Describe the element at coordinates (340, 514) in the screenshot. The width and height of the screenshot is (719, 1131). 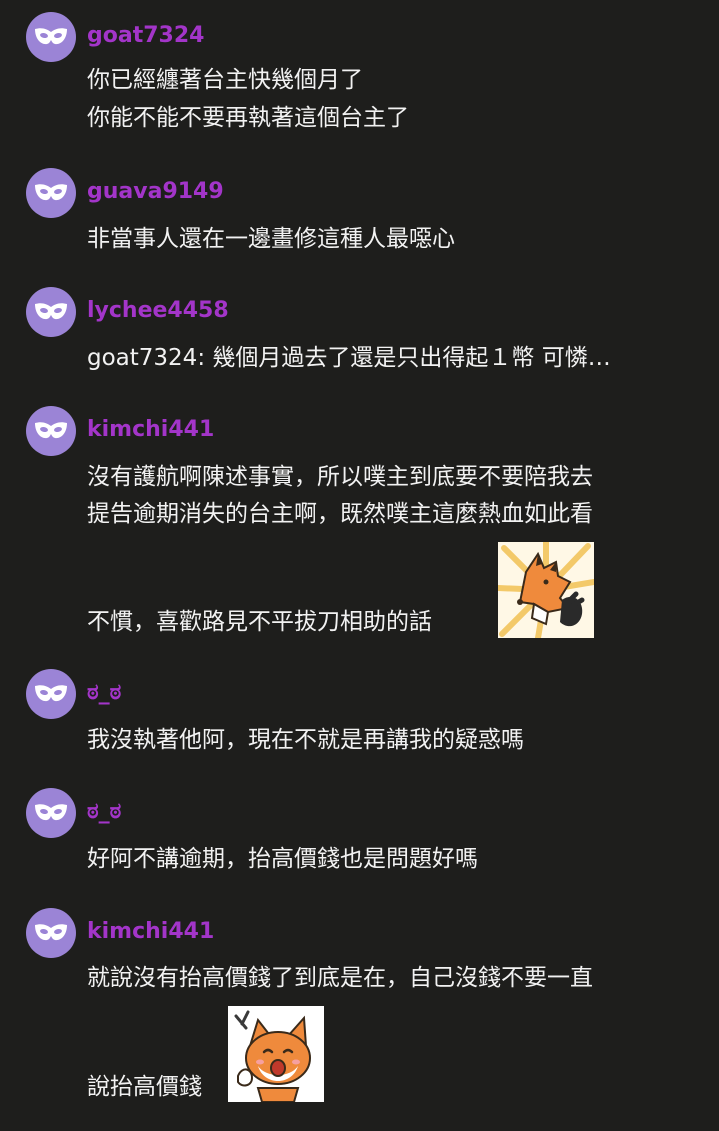
I see `comment-text-line: 提告逾期消失的台主啊，既然噗主這麼熱血如此看` at that location.